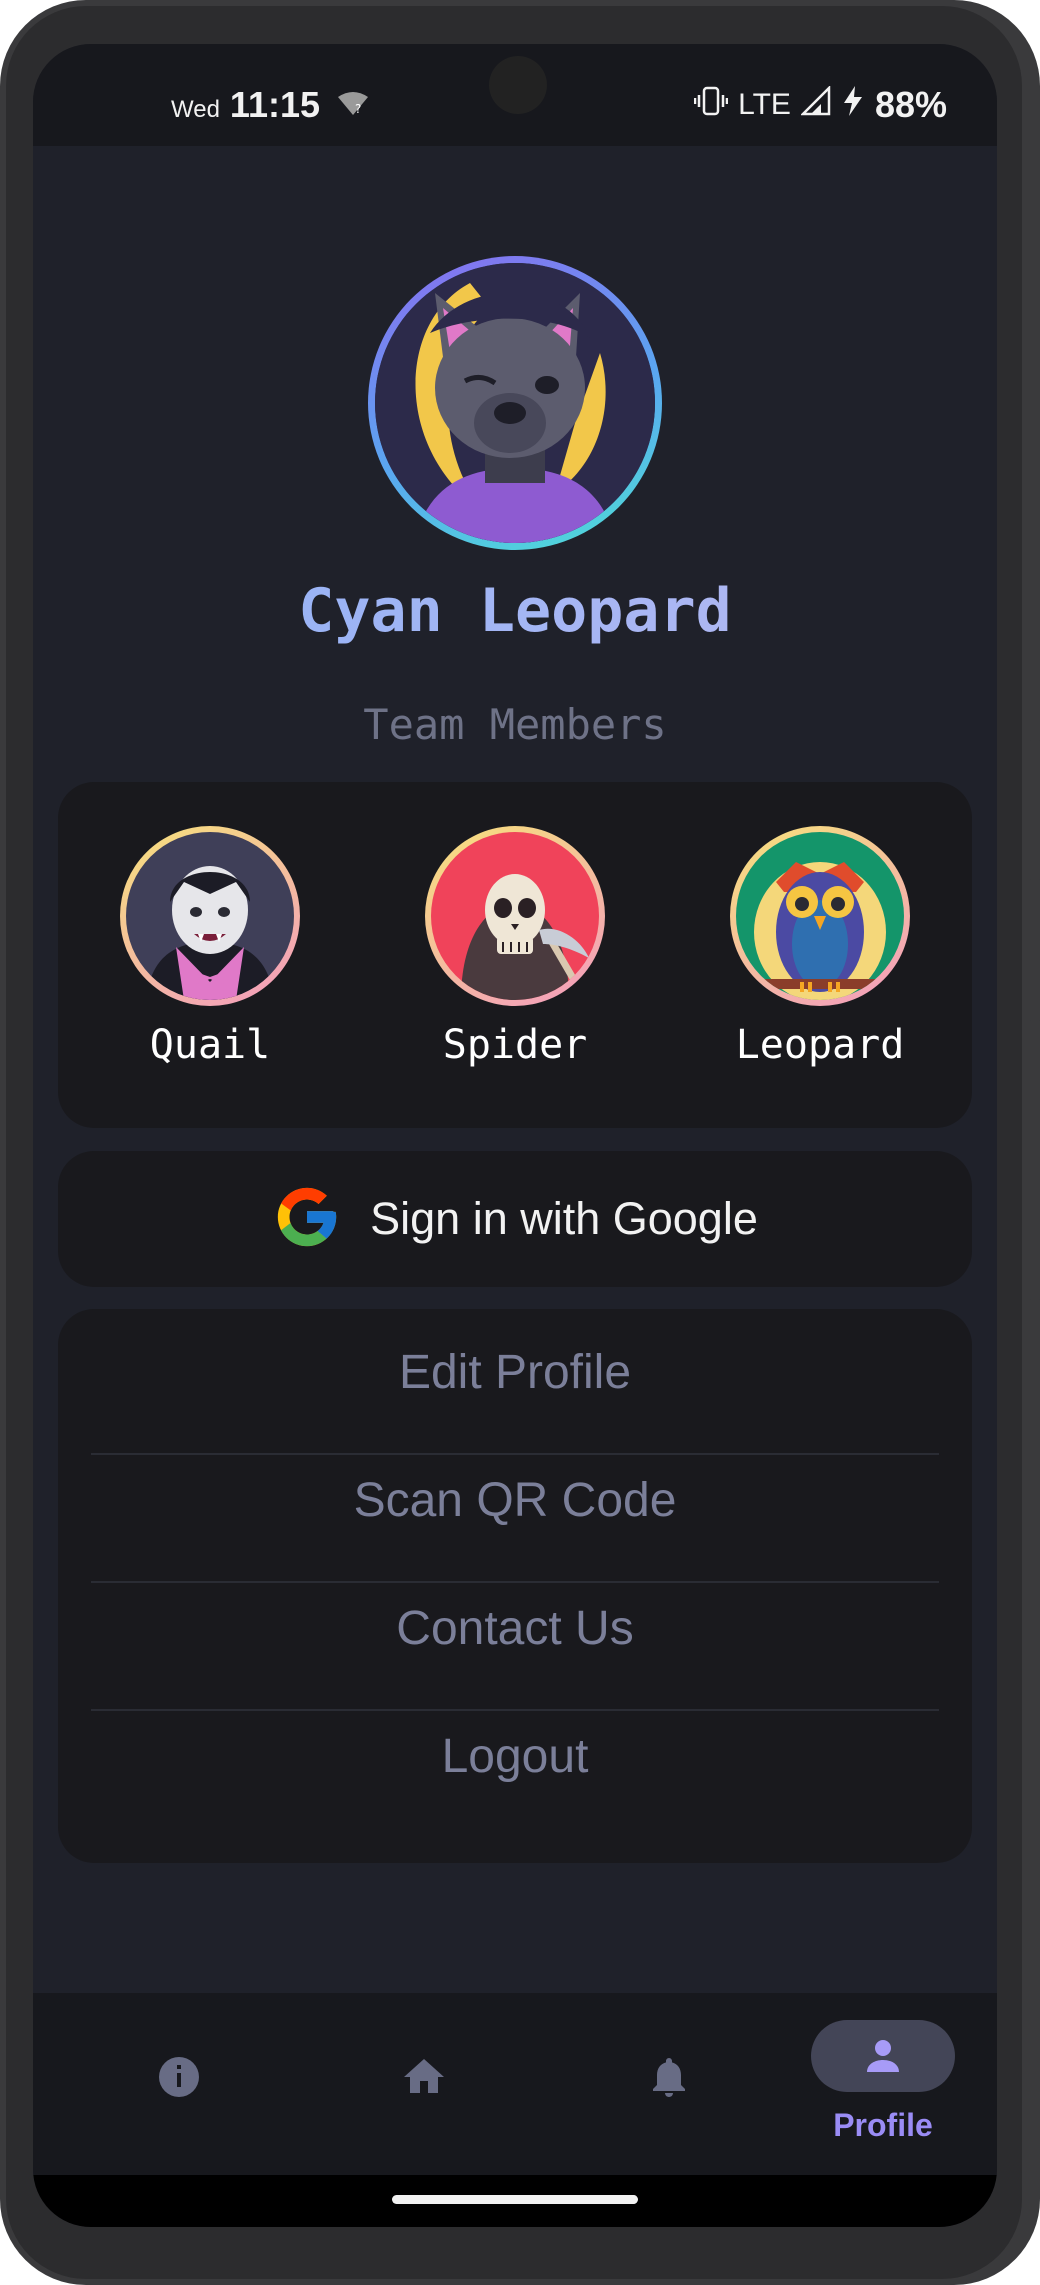  Describe the element at coordinates (424, 2079) in the screenshot. I see `home-icon` at that location.